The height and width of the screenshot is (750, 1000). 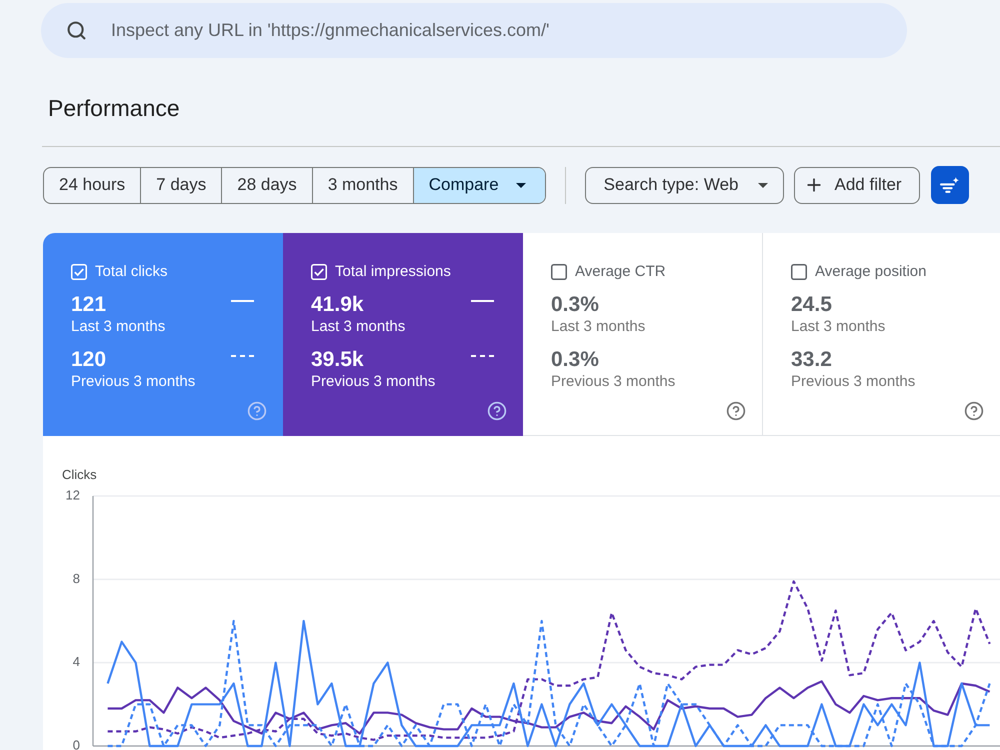 What do you see at coordinates (76, 578) in the screenshot?
I see `axis-tick-label: 8` at bounding box center [76, 578].